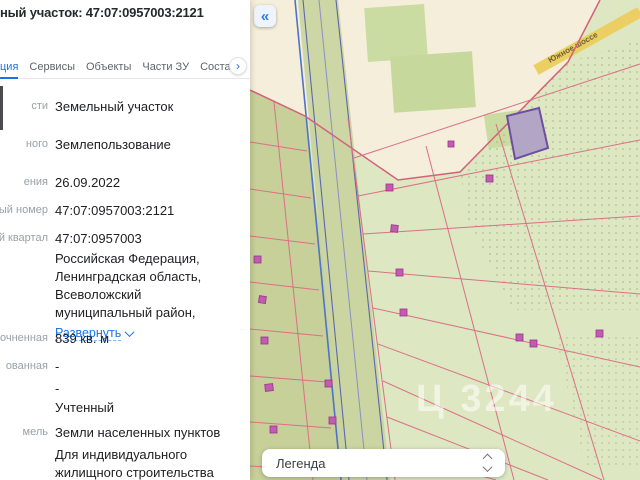 This screenshot has width=640, height=480. What do you see at coordinates (138, 432) in the screenshot?
I see `field-value: Земли населенных пунктов` at bounding box center [138, 432].